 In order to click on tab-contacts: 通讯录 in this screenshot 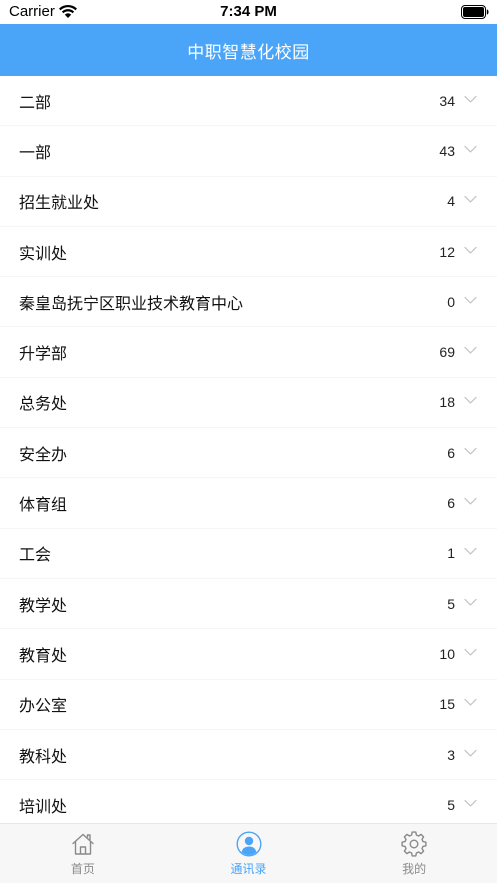, I will do `click(249, 853)`.